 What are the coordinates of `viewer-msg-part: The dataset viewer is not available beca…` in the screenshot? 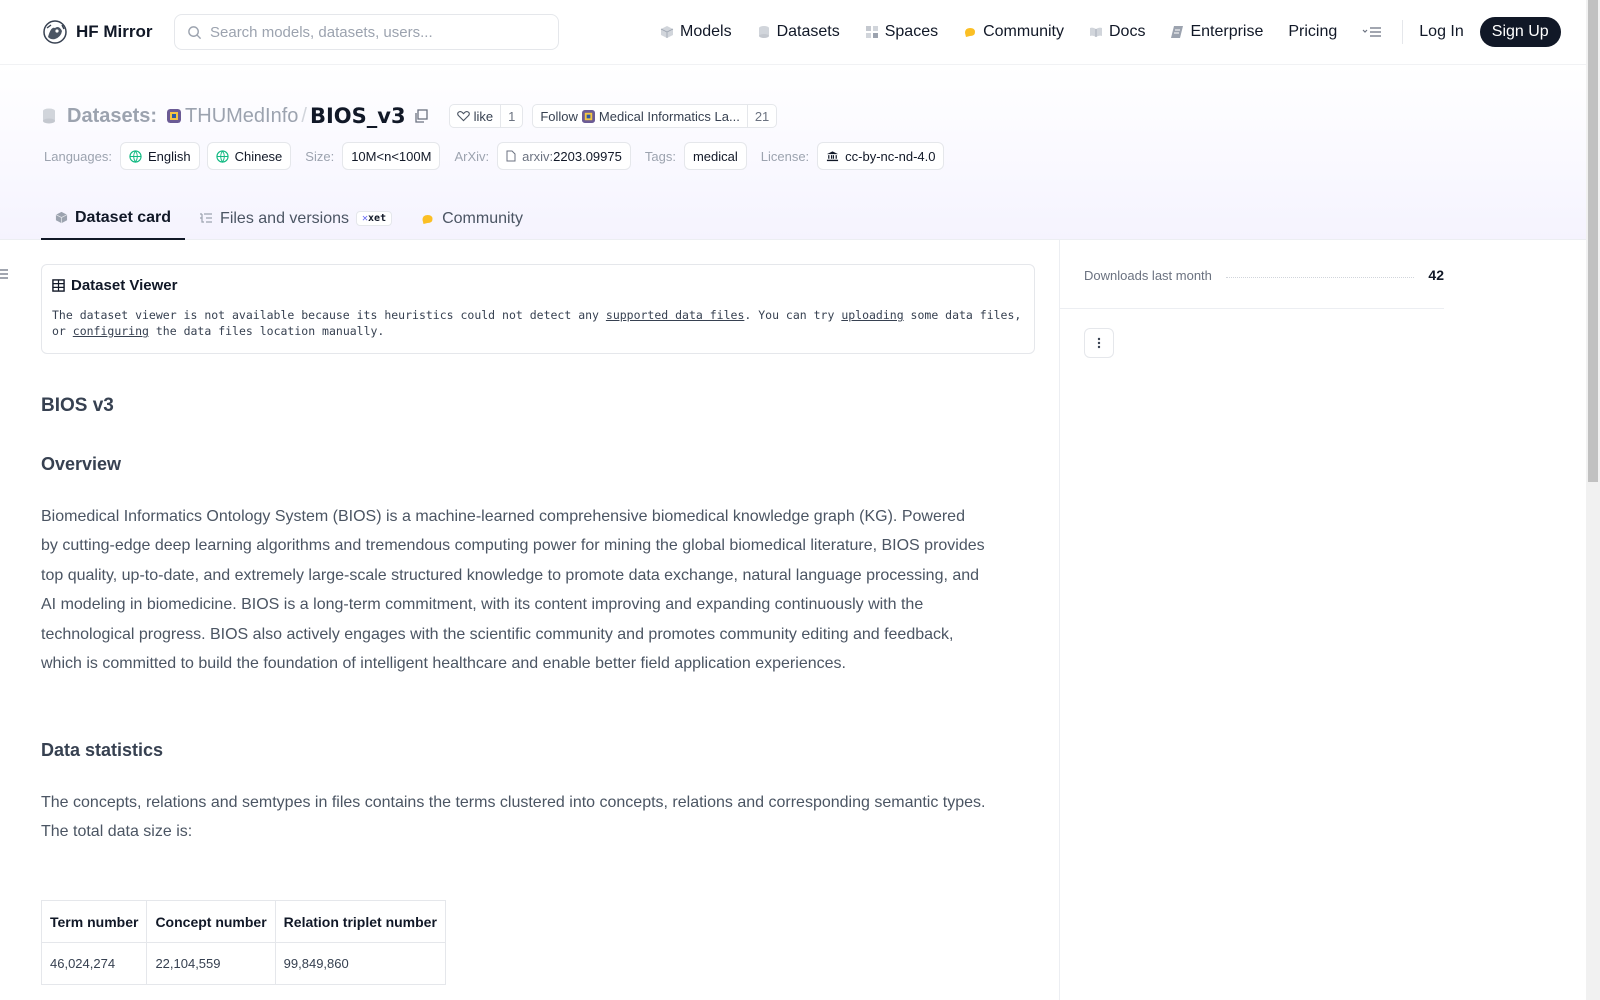 It's located at (329, 315).